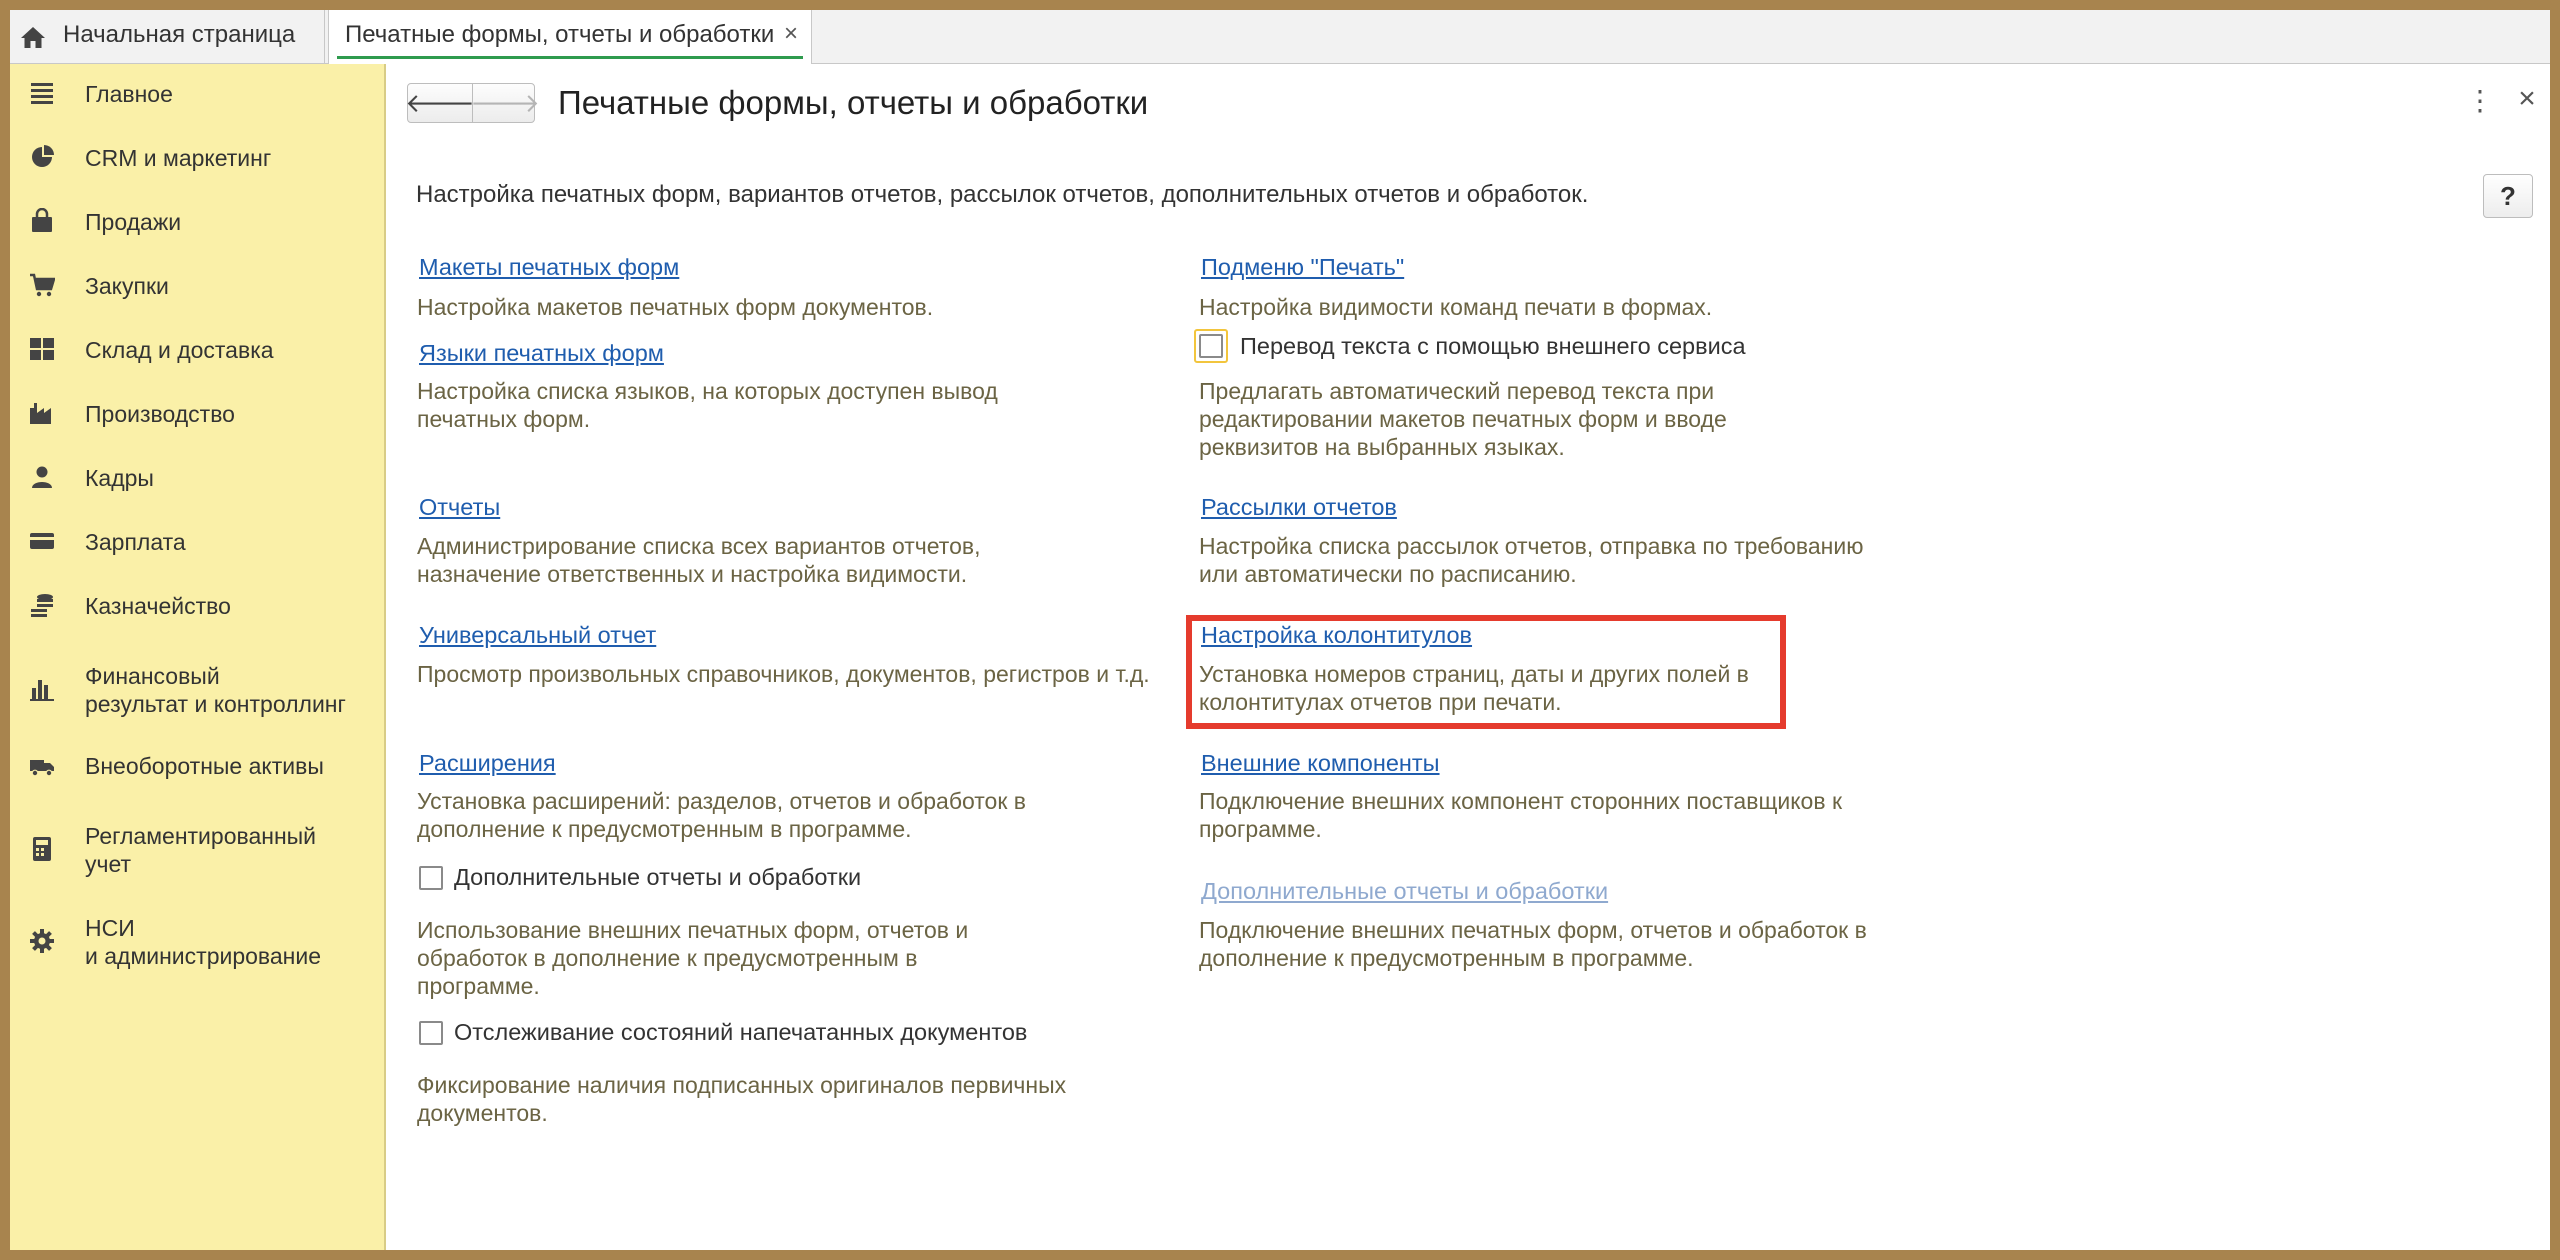  I want to click on sidebar-item-label: Зарплата, so click(135, 542).